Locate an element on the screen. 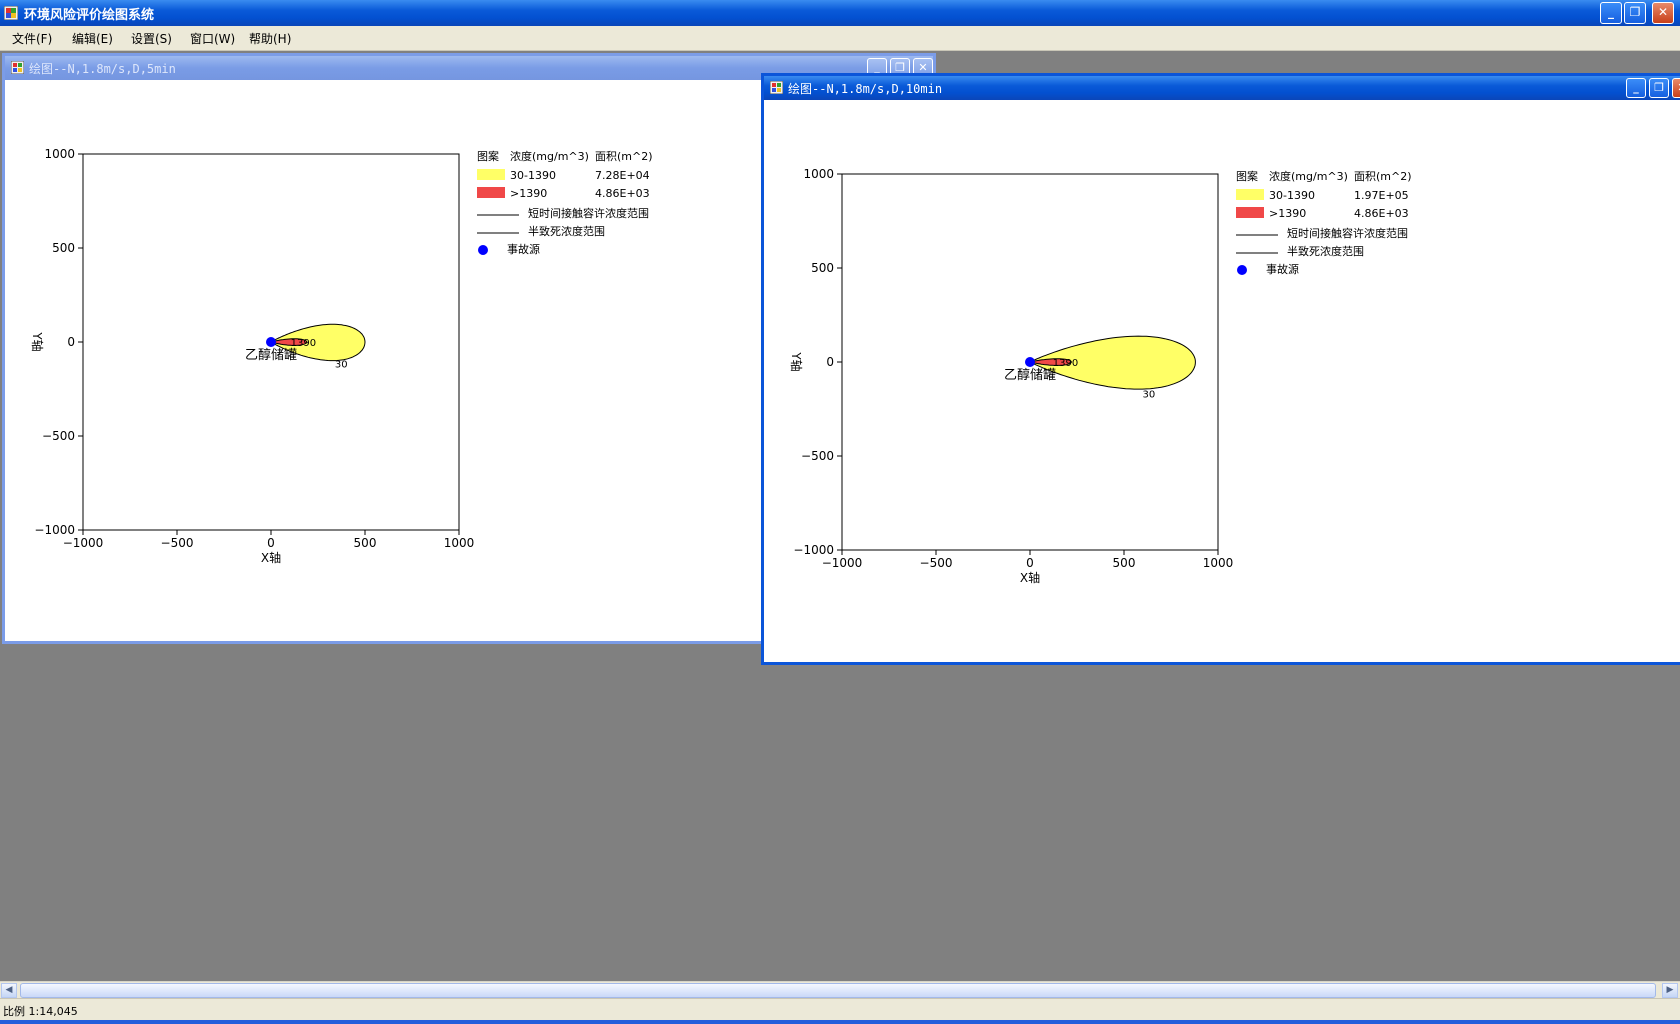 The image size is (1680, 1024). legend-area-value: 1.97E+05 is located at coordinates (1381, 195).